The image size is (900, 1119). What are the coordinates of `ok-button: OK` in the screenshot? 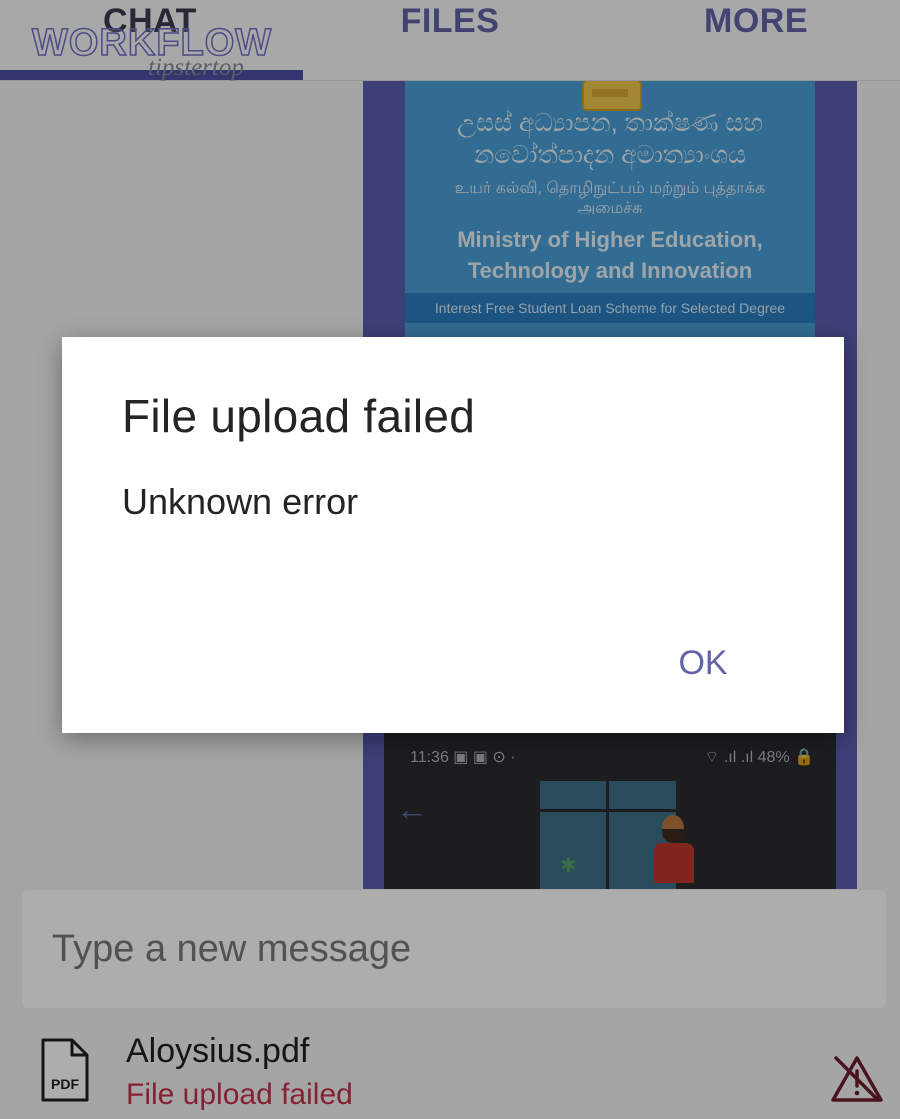 It's located at (703, 663).